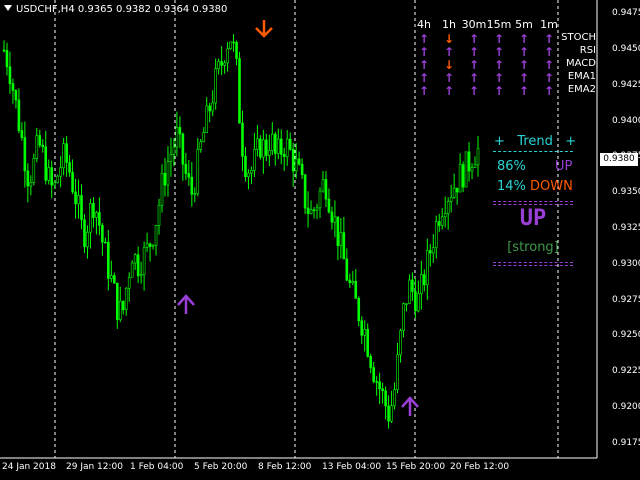 The height and width of the screenshot is (480, 640). What do you see at coordinates (29, 467) in the screenshot?
I see `time-tick-label: 24 Jan 2018` at bounding box center [29, 467].